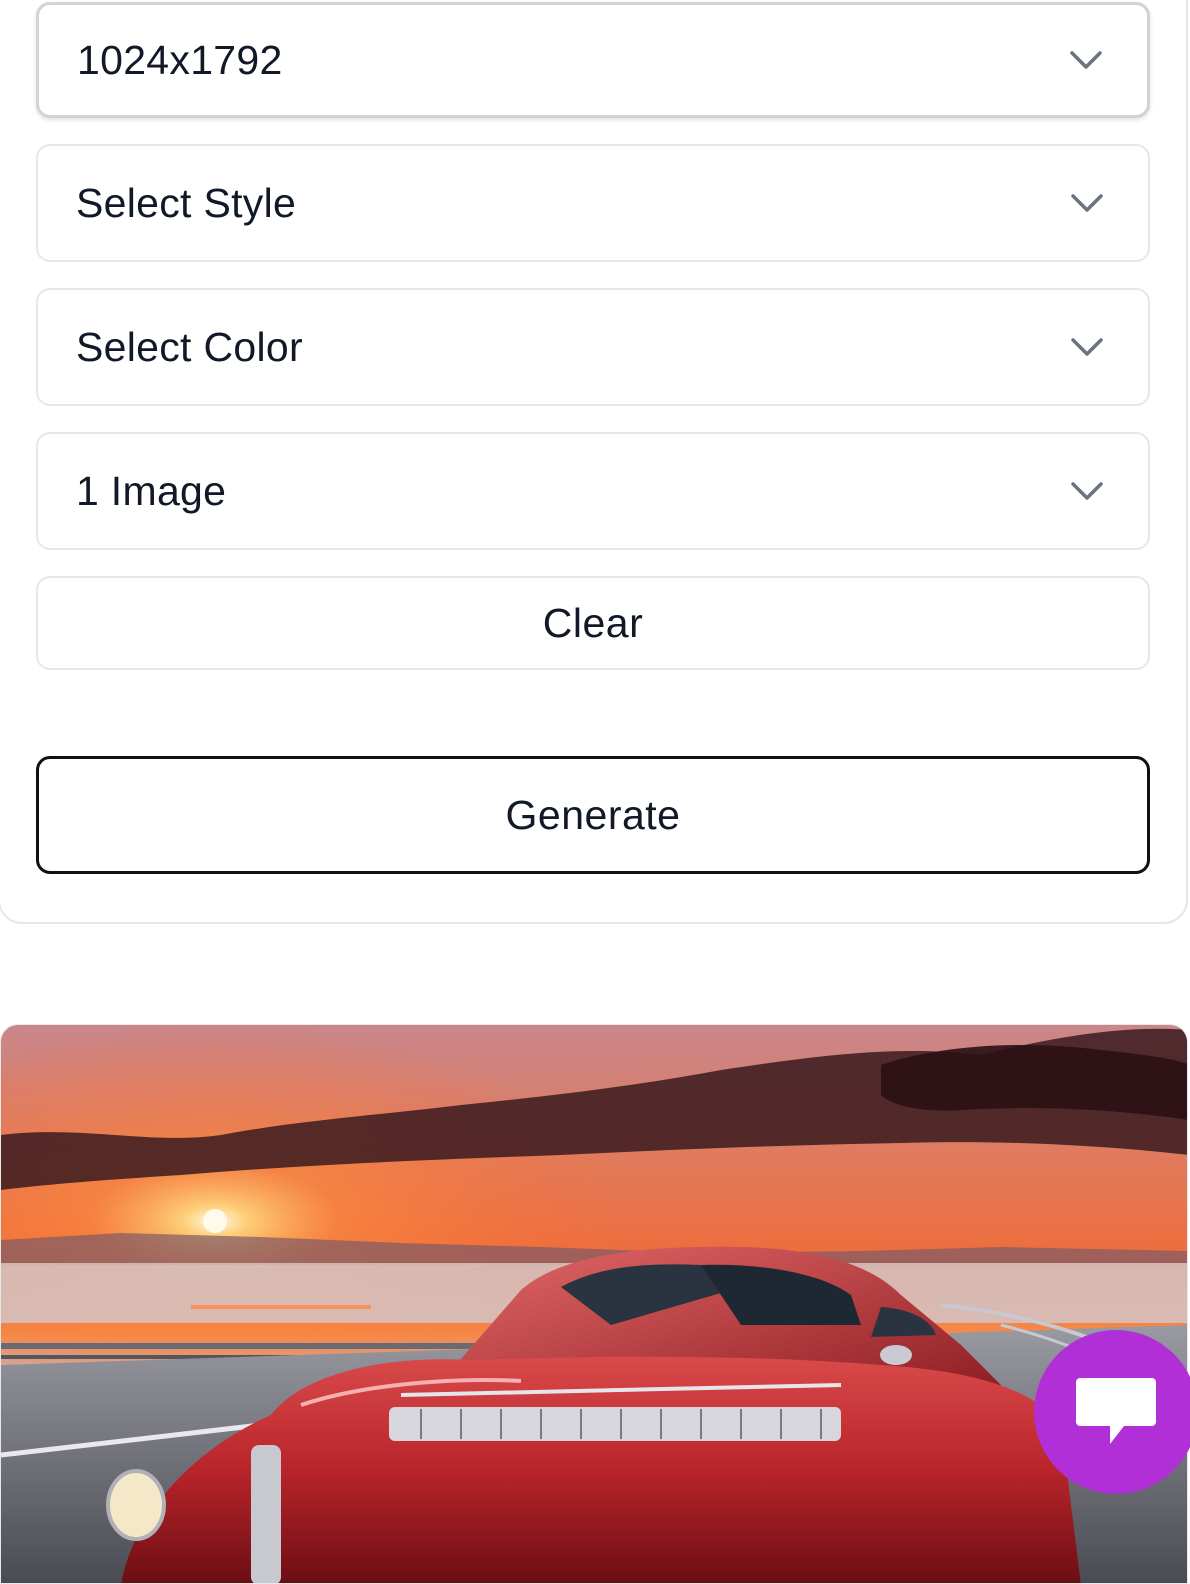 The width and height of the screenshot is (1190, 1584). I want to click on size-select: 1024x1792, so click(593, 60).